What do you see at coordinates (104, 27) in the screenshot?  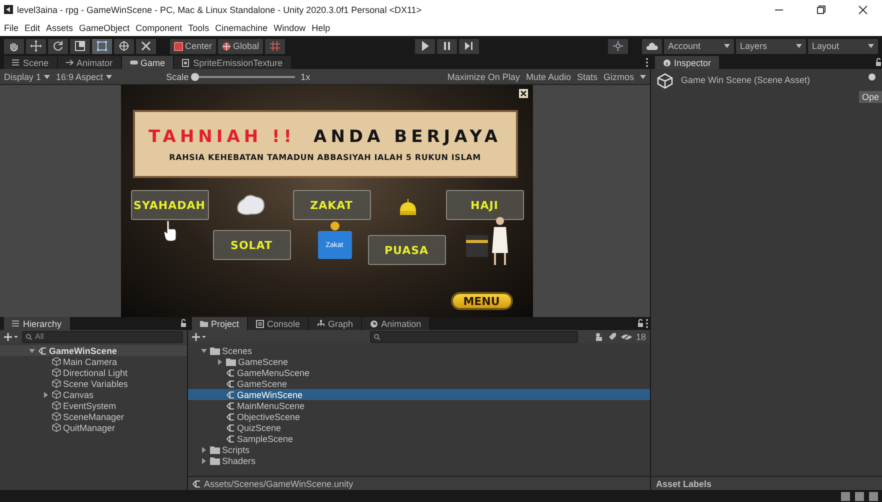 I see `menu-item: GameObject` at bounding box center [104, 27].